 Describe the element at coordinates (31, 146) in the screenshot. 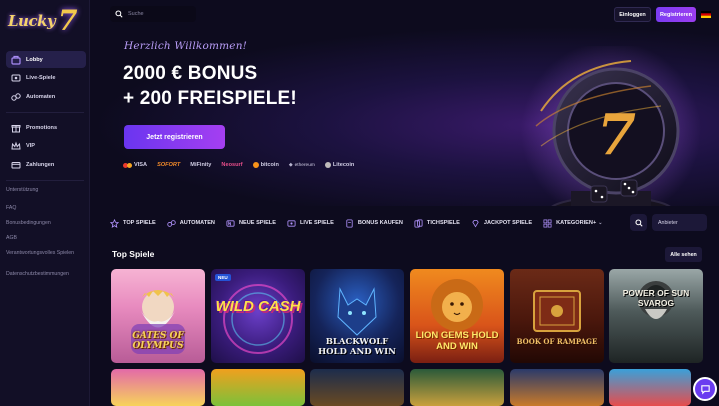

I see `sidebar-item-label: VIP` at that location.